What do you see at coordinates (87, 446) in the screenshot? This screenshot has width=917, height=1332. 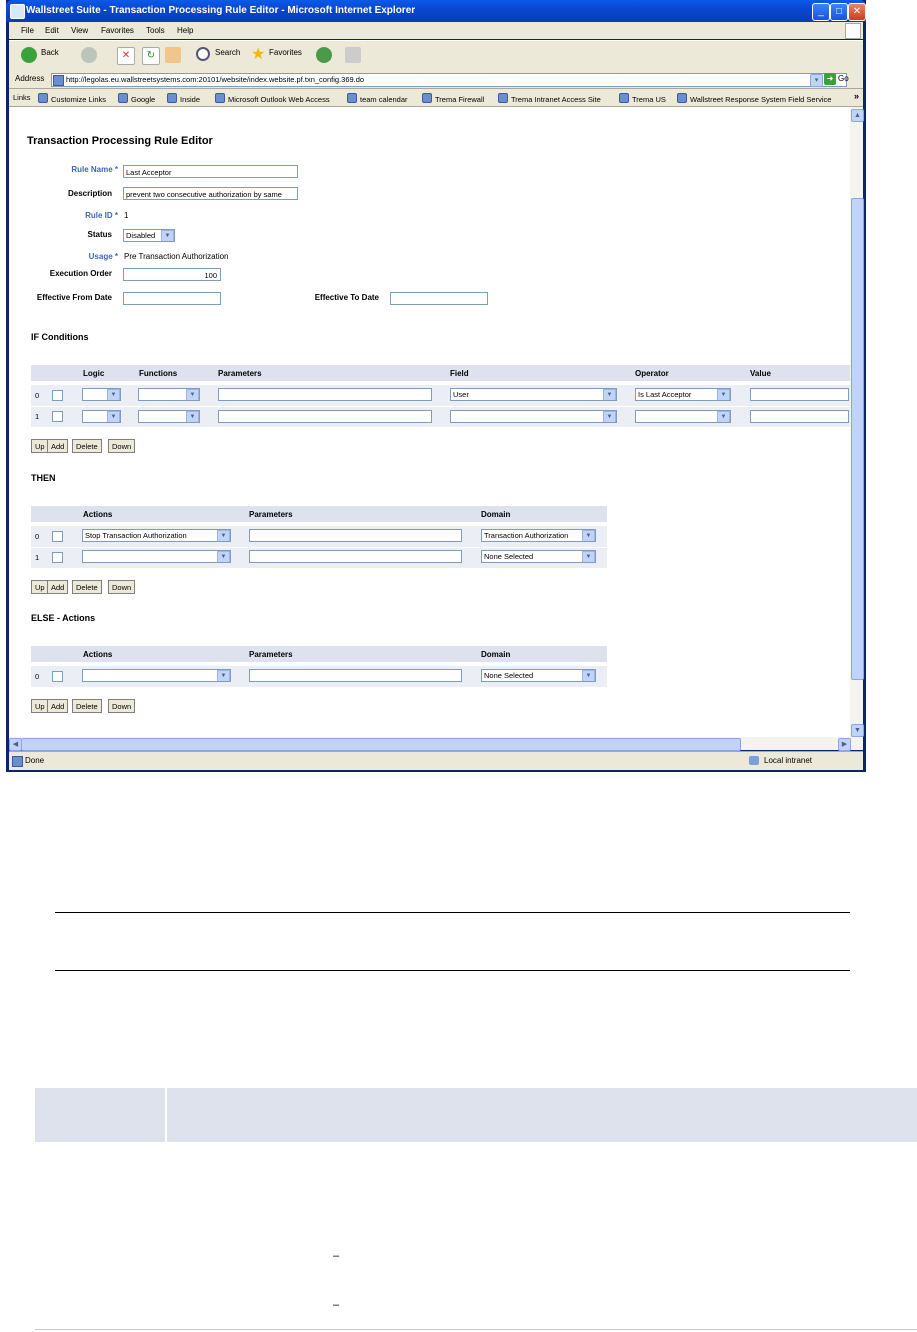 I see `if-delete-button: Delete` at bounding box center [87, 446].